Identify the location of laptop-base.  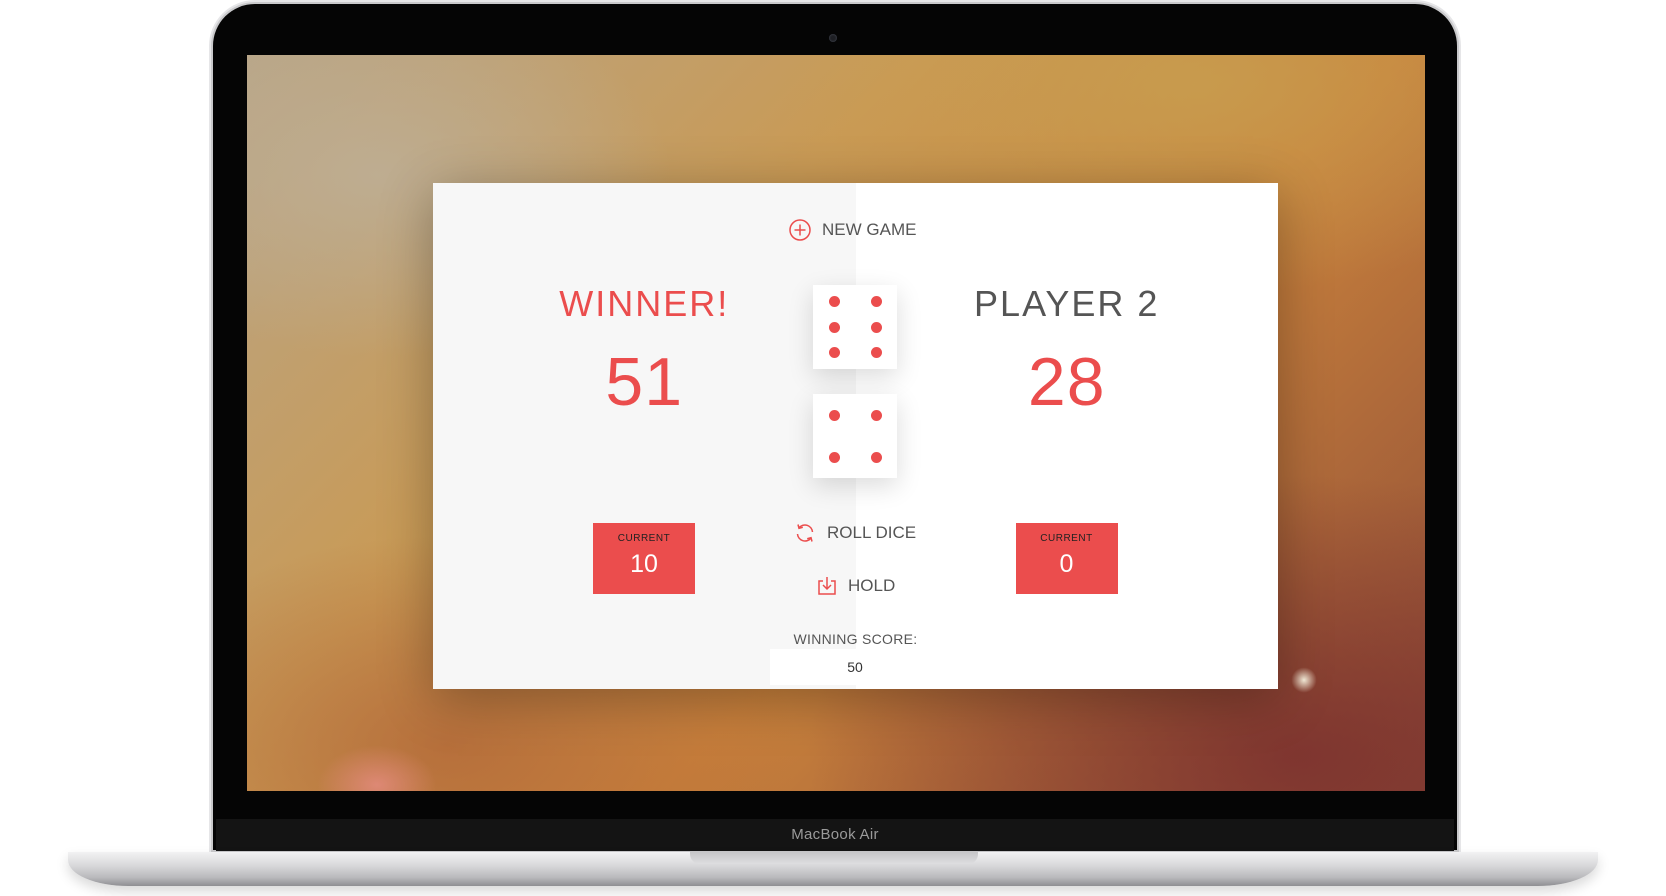
(833, 869).